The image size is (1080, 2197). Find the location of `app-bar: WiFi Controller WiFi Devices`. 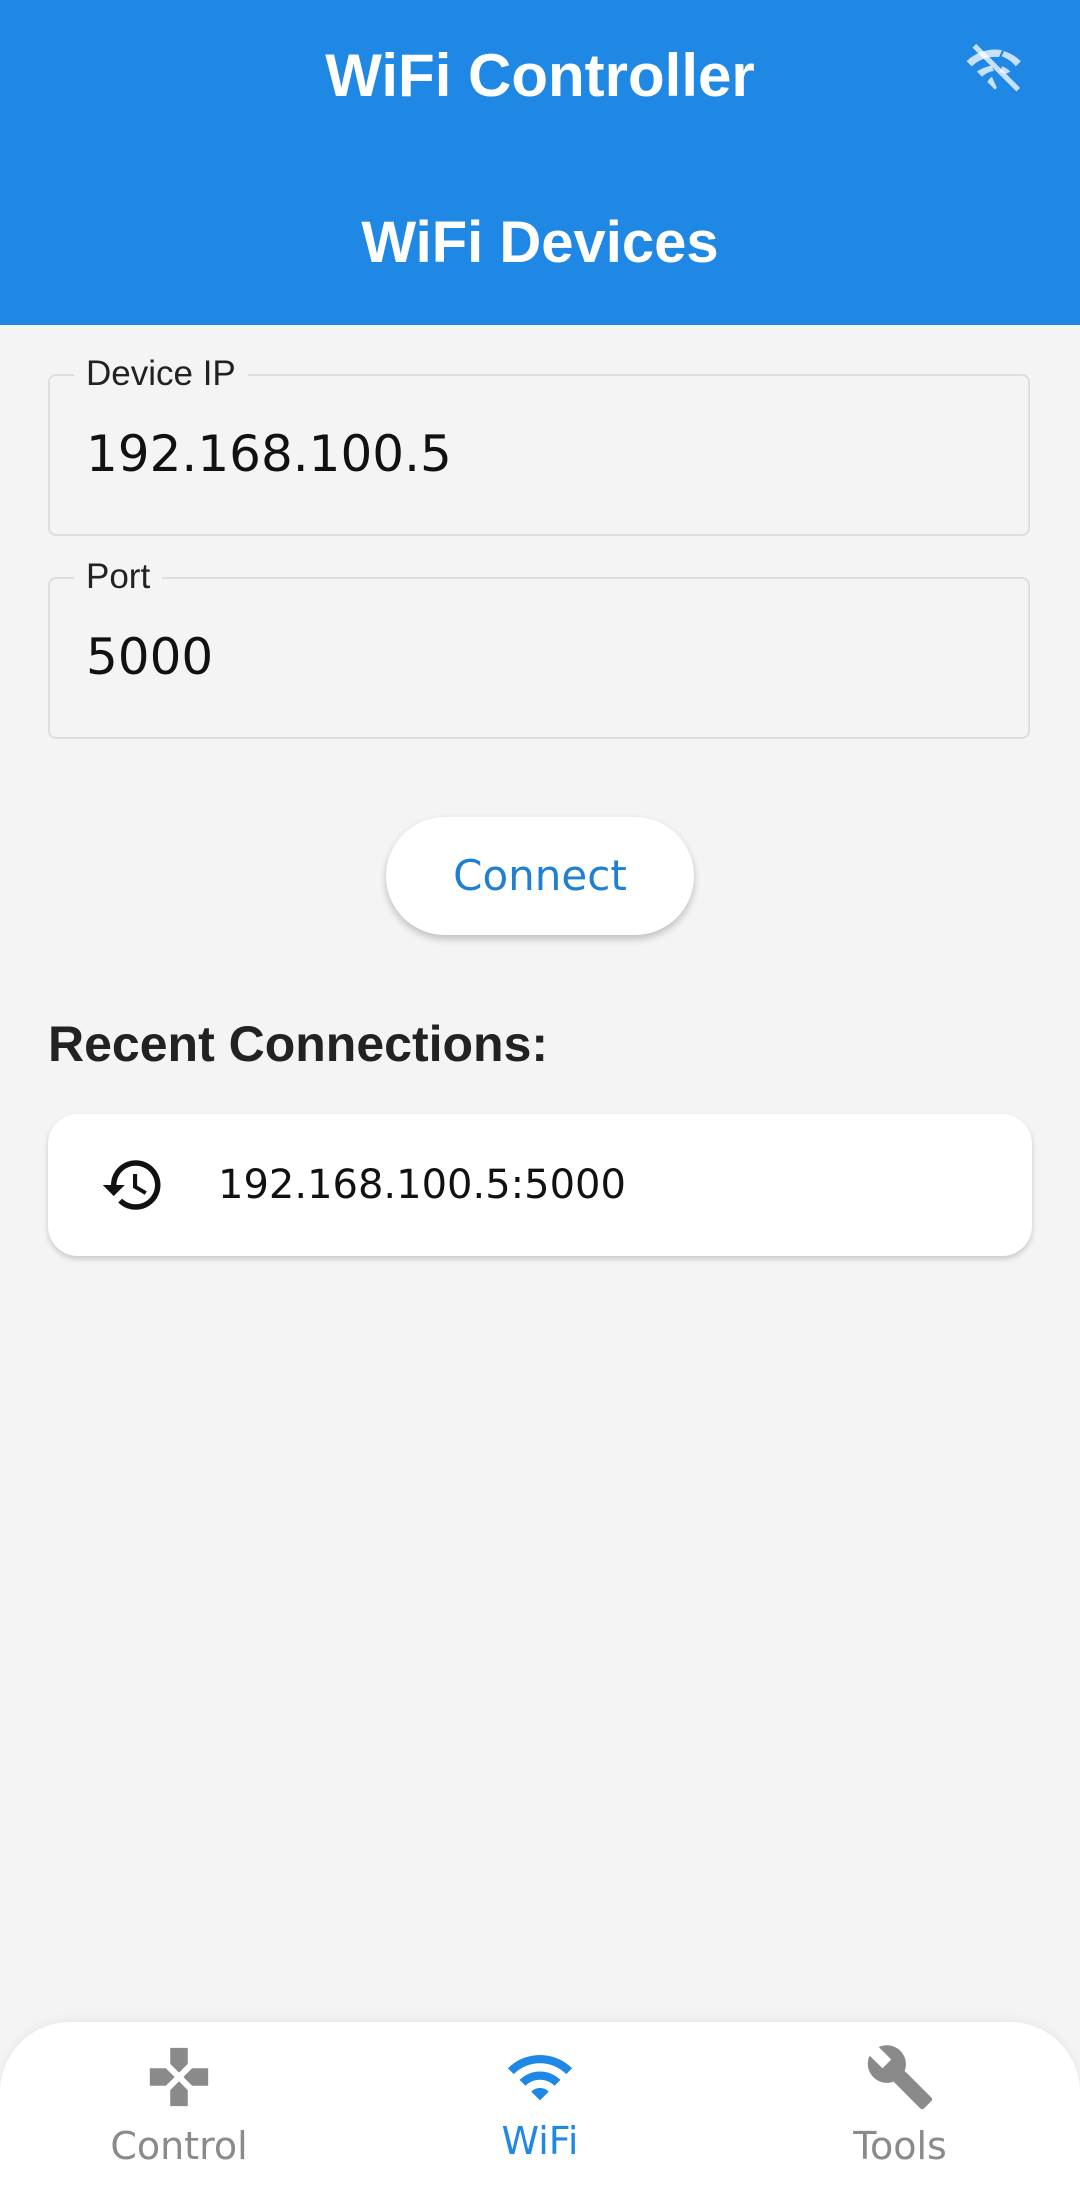

app-bar: WiFi Controller WiFi Devices is located at coordinates (540, 162).